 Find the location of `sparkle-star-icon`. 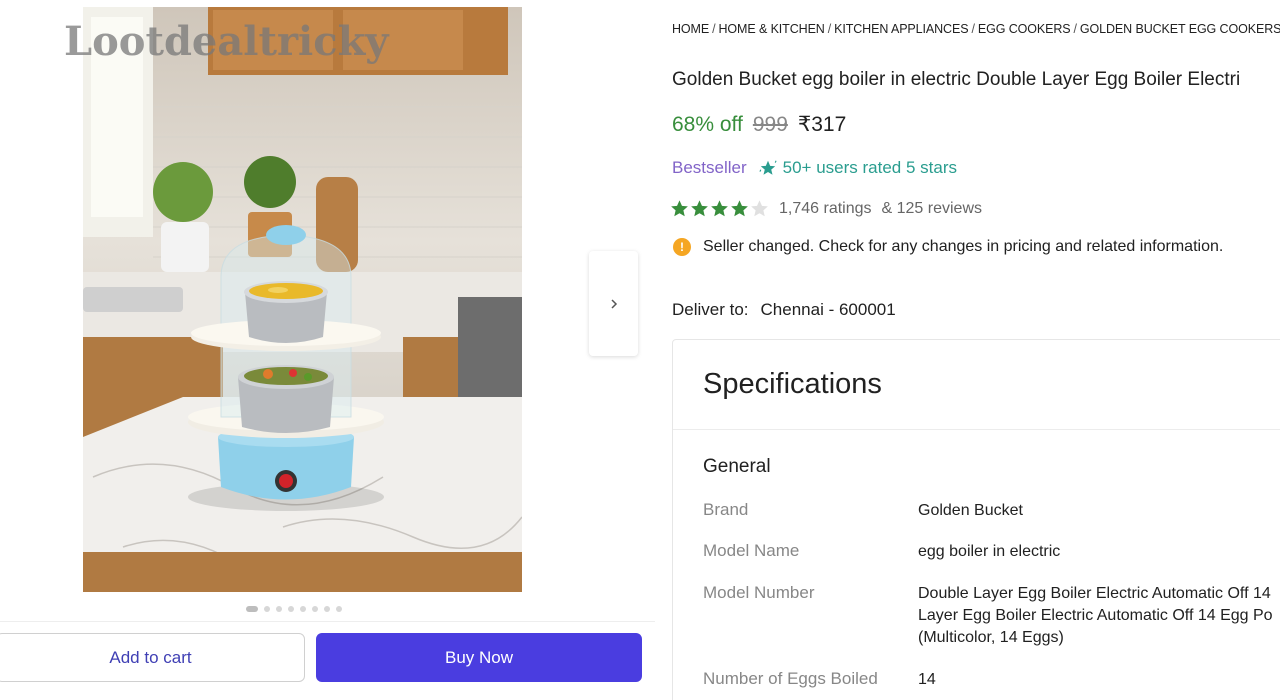

sparkle-star-icon is located at coordinates (768, 167).